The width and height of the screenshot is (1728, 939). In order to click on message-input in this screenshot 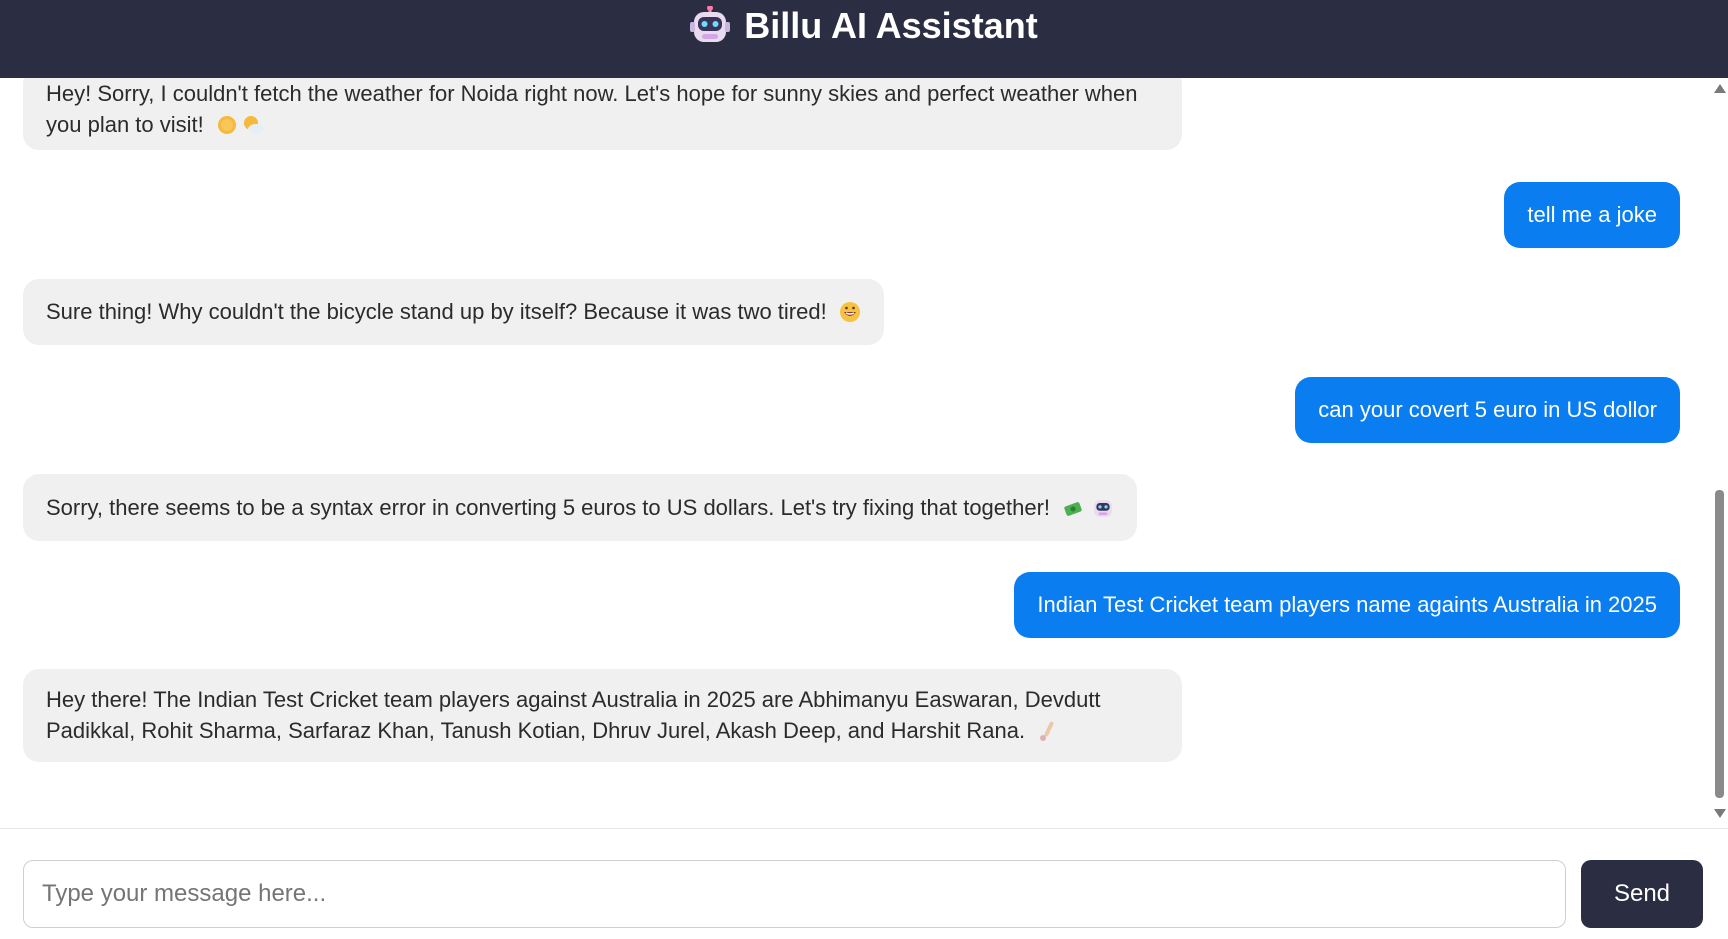, I will do `click(794, 894)`.